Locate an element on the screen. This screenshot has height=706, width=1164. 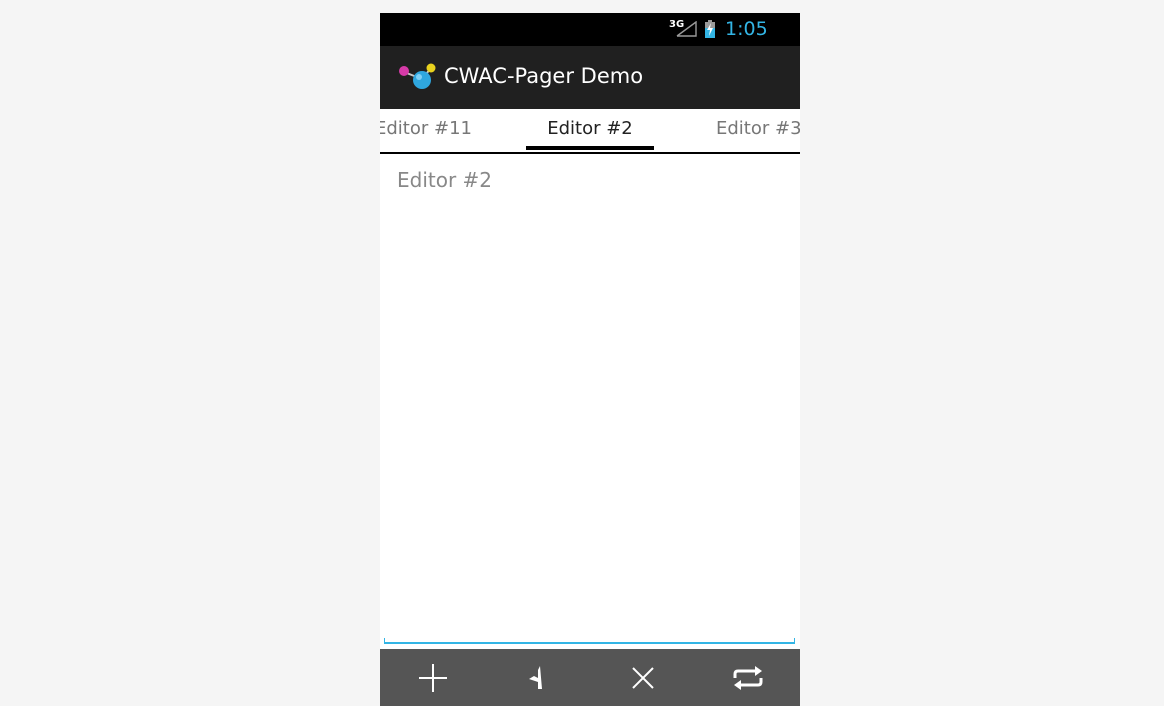
split-button is located at coordinates (537, 677).